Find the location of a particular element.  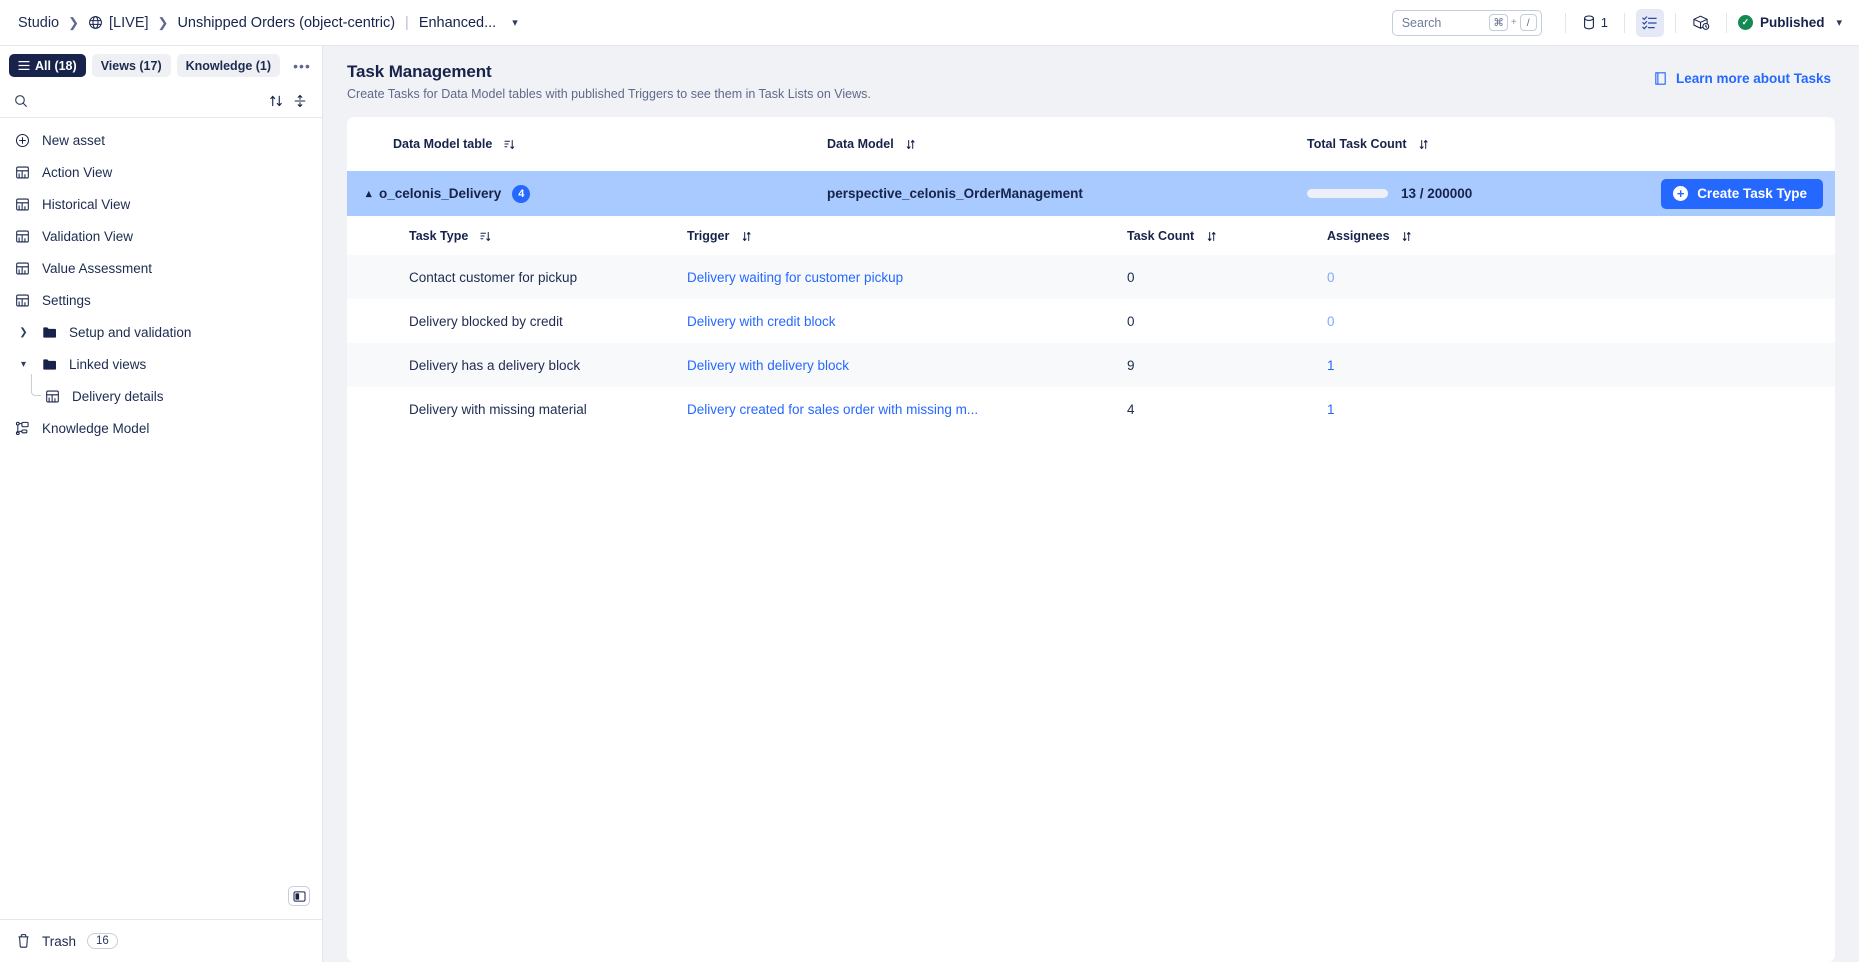

sidebar-trash: Trash 16 is located at coordinates (161, 940).